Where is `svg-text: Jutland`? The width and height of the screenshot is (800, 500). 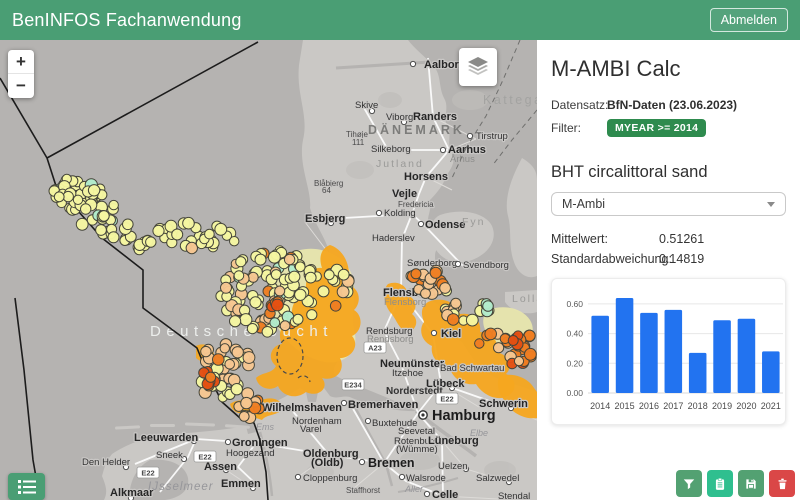
svg-text: Jutland is located at coordinates (400, 164).